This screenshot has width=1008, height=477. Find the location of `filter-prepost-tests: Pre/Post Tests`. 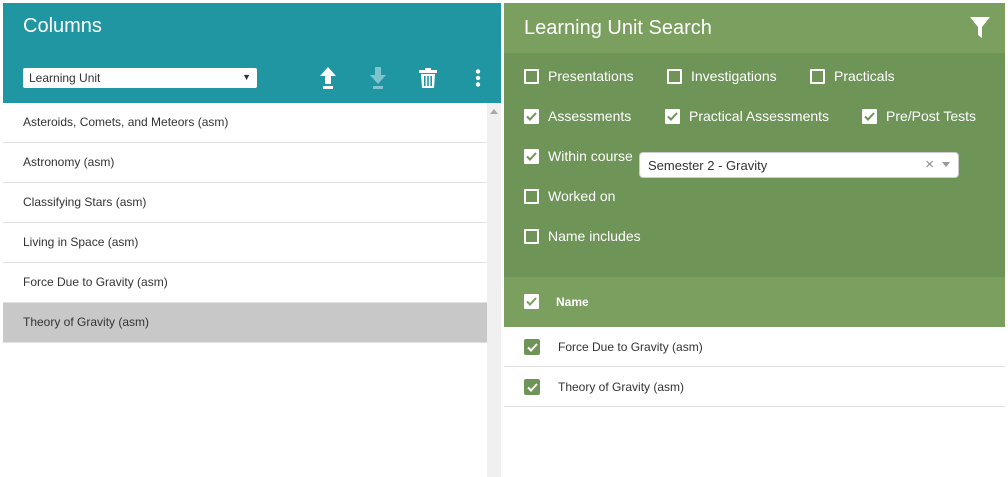

filter-prepost-tests: Pre/Post Tests is located at coordinates (919, 116).